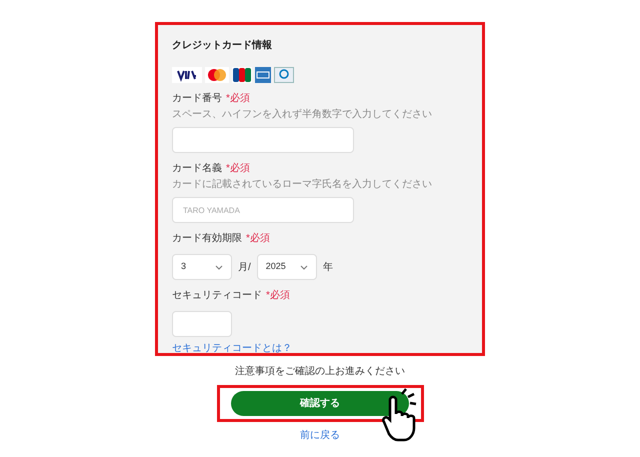 The height and width of the screenshot is (457, 640). What do you see at coordinates (286, 267) in the screenshot?
I see `year-select: 2025` at bounding box center [286, 267].